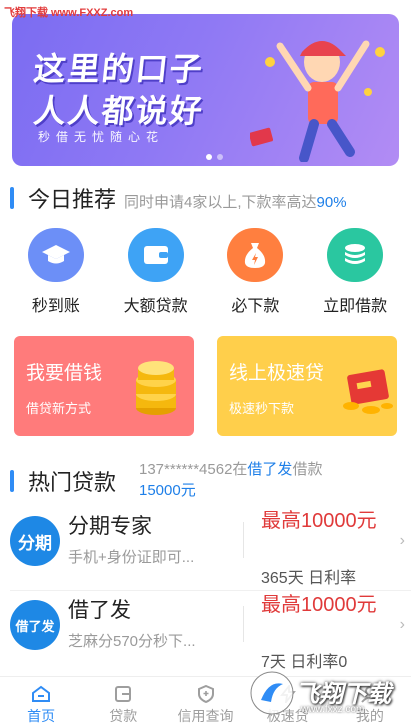 This screenshot has height=728, width=411. What do you see at coordinates (205, 694) in the screenshot?
I see `shield-icon` at bounding box center [205, 694].